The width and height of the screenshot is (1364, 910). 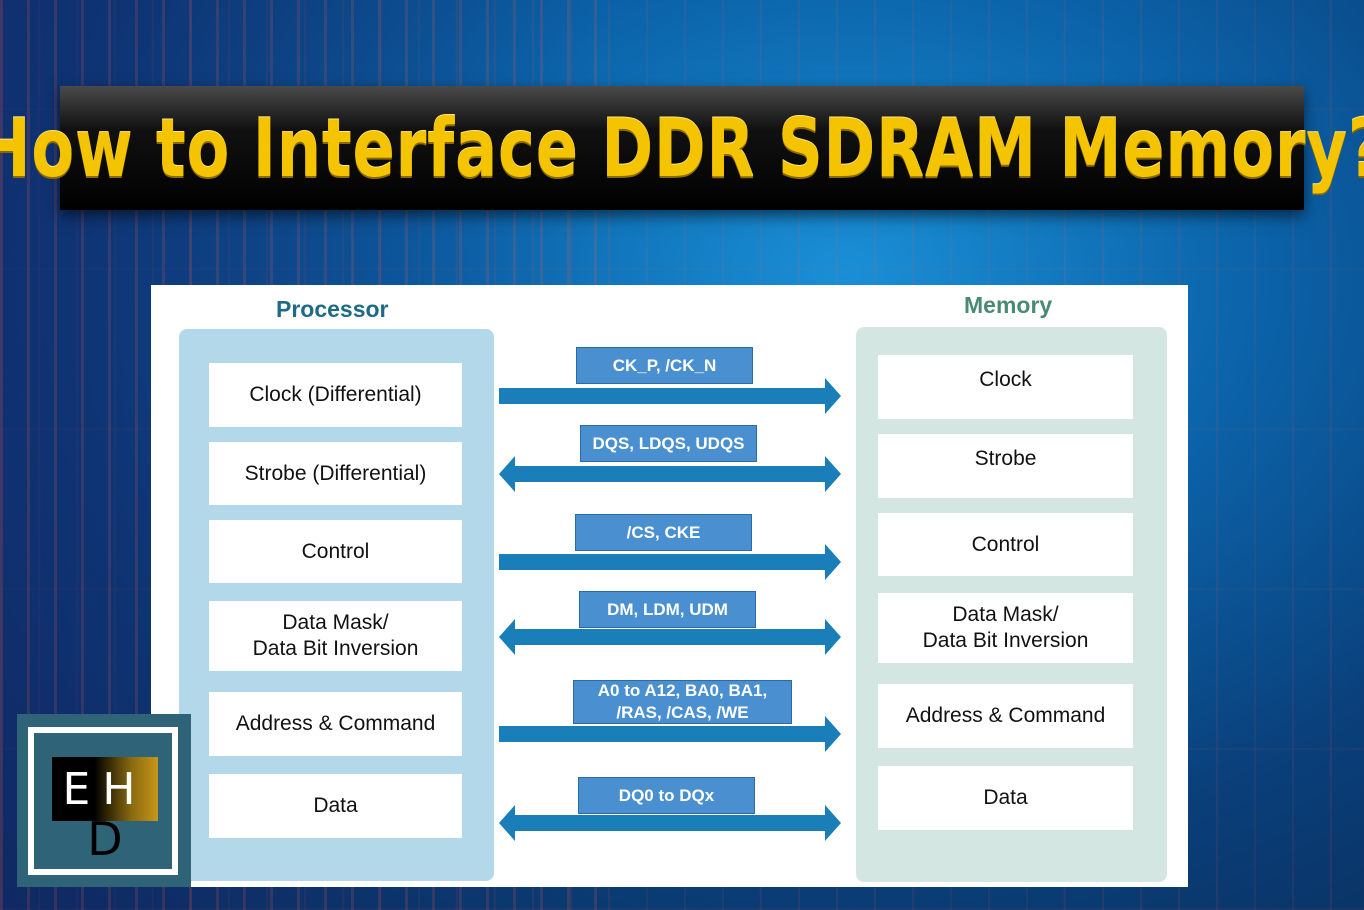 What do you see at coordinates (663, 532) in the screenshot?
I see `signal-label-control: /CS, CKE` at bounding box center [663, 532].